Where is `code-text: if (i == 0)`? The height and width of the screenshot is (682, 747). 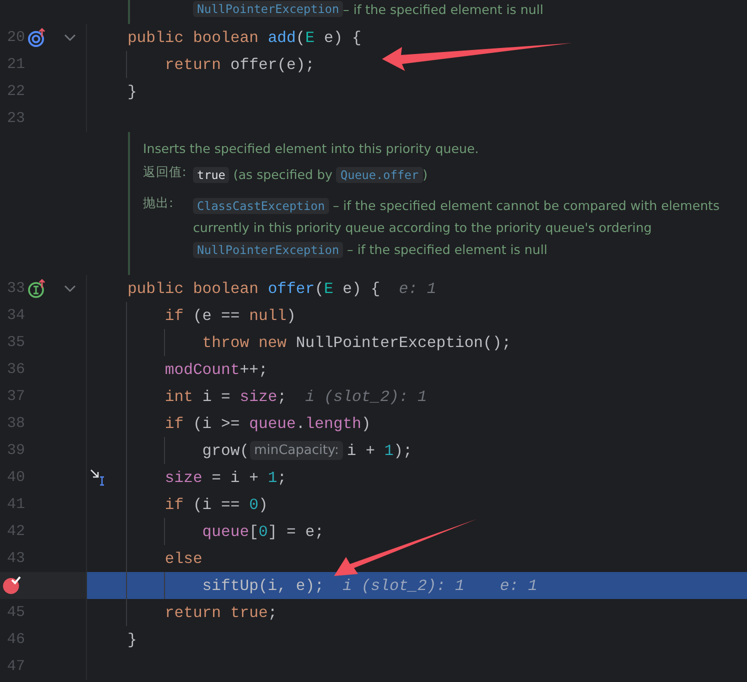
code-text: if (i == 0) is located at coordinates (216, 505).